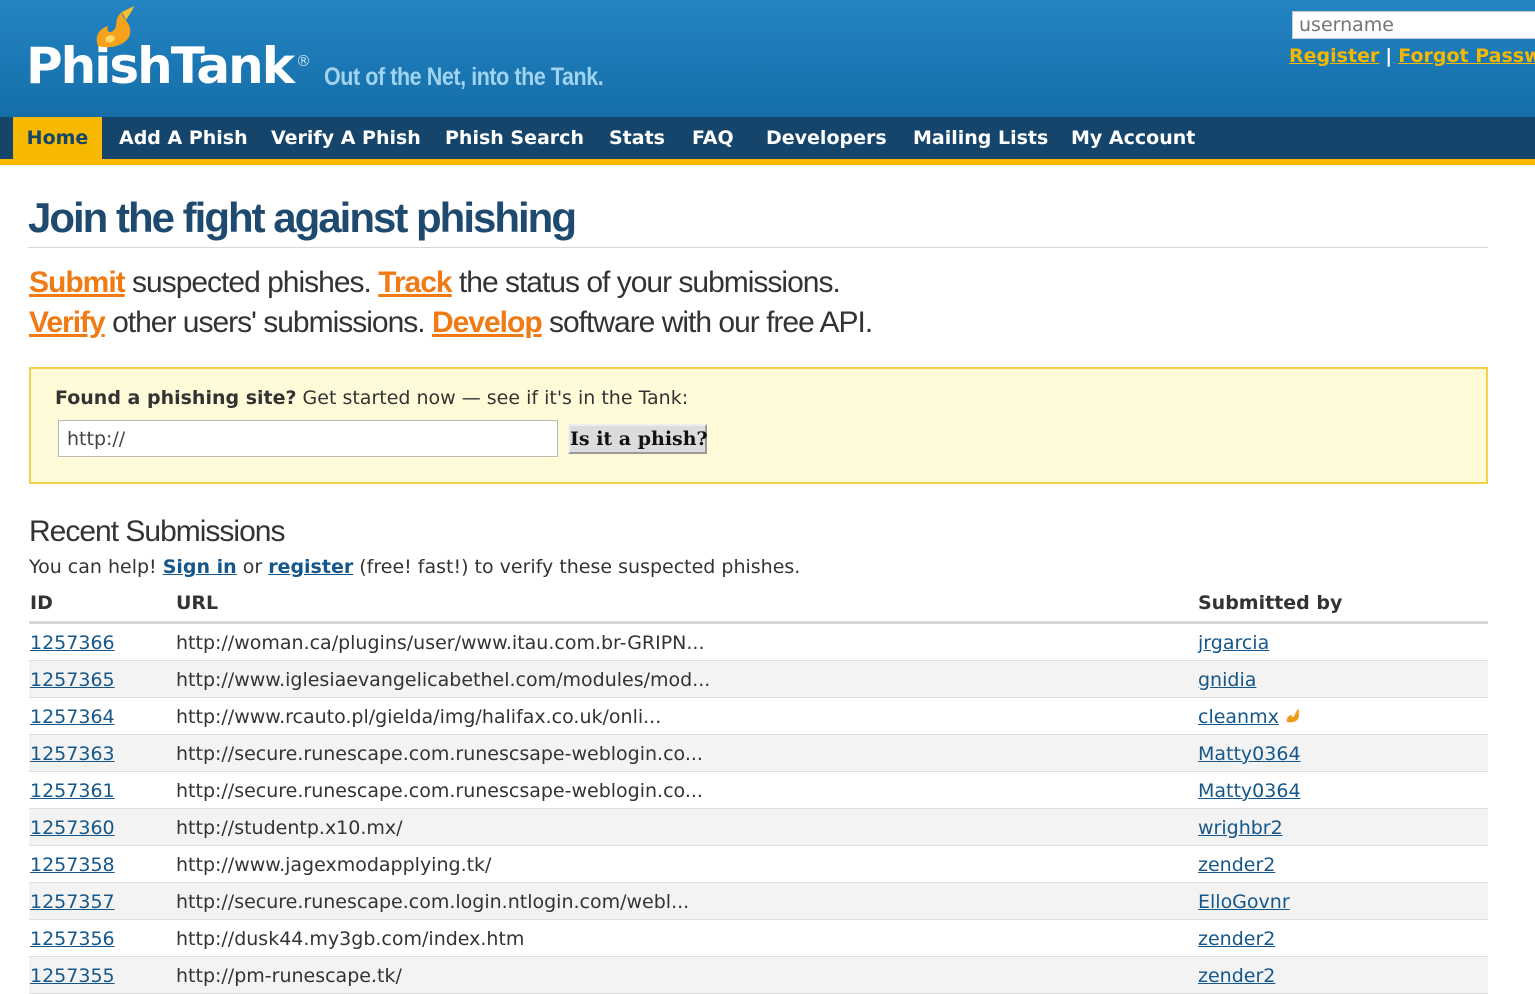 This screenshot has width=1535, height=994. Describe the element at coordinates (1240, 828) in the screenshot. I see `submitter-link: wrighbr2` at that location.